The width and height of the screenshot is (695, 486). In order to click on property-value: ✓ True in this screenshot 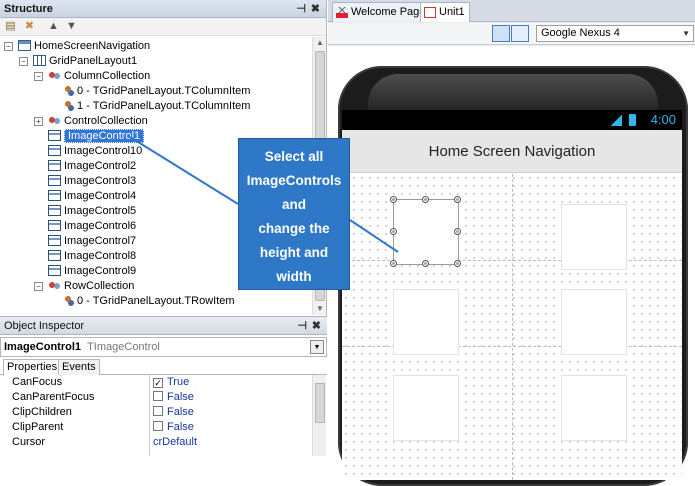, I will do `click(171, 382)`.